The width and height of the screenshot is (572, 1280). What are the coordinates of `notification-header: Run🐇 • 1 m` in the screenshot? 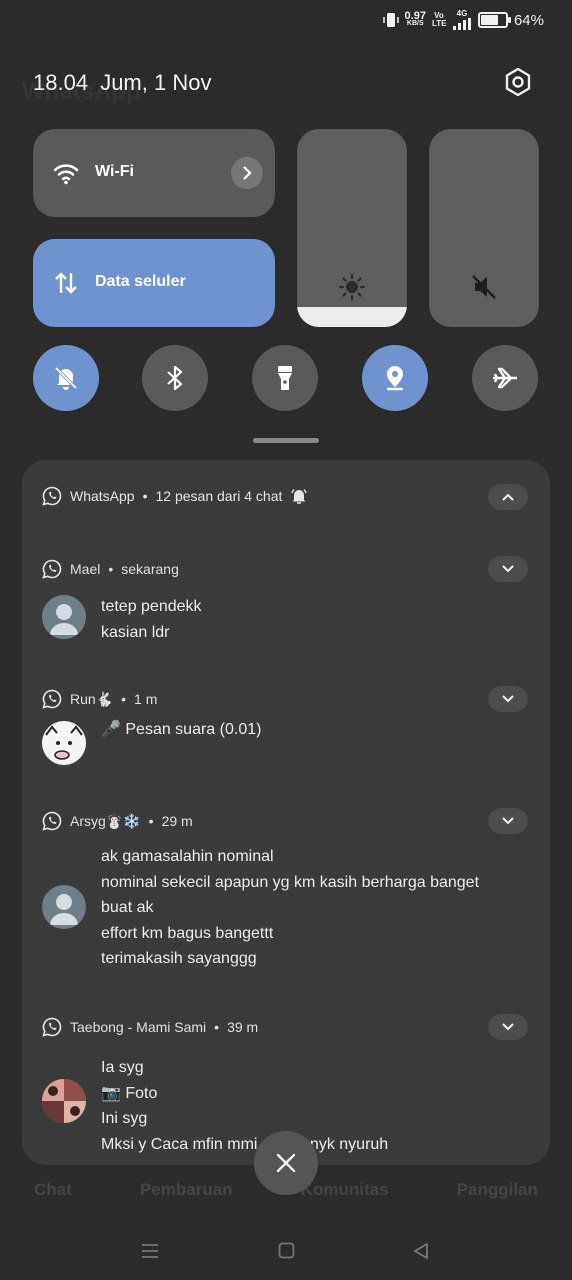 It's located at (99, 699).